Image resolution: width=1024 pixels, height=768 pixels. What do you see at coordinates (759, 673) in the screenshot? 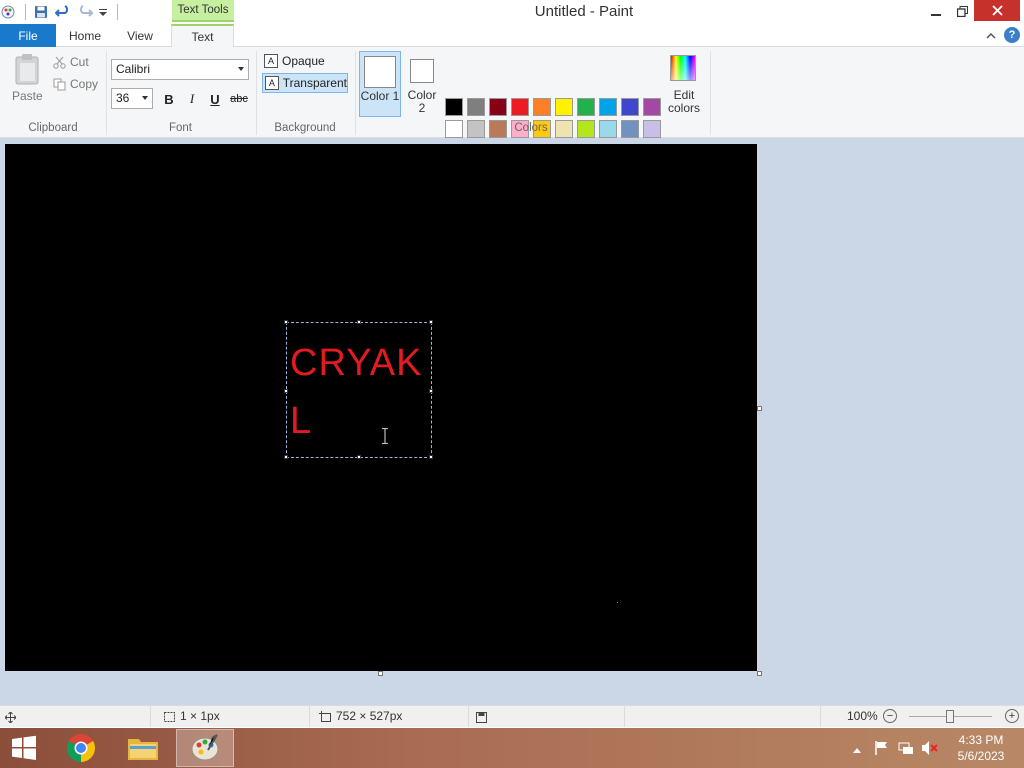
I see `canvas-resize-handle-corner` at bounding box center [759, 673].